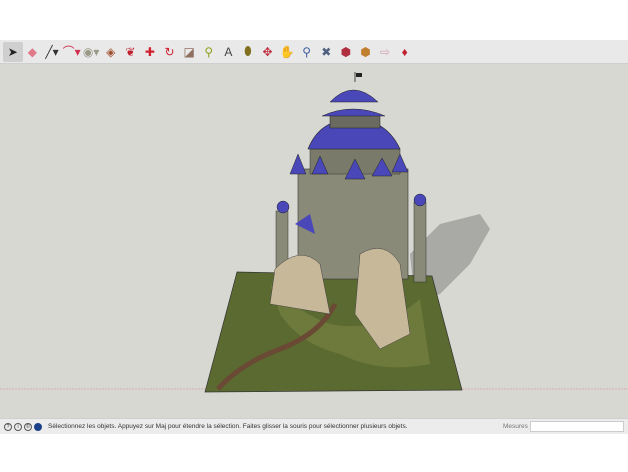 This screenshot has width=628, height=472. I want to click on select-tool-button: ➤, so click(13, 51).